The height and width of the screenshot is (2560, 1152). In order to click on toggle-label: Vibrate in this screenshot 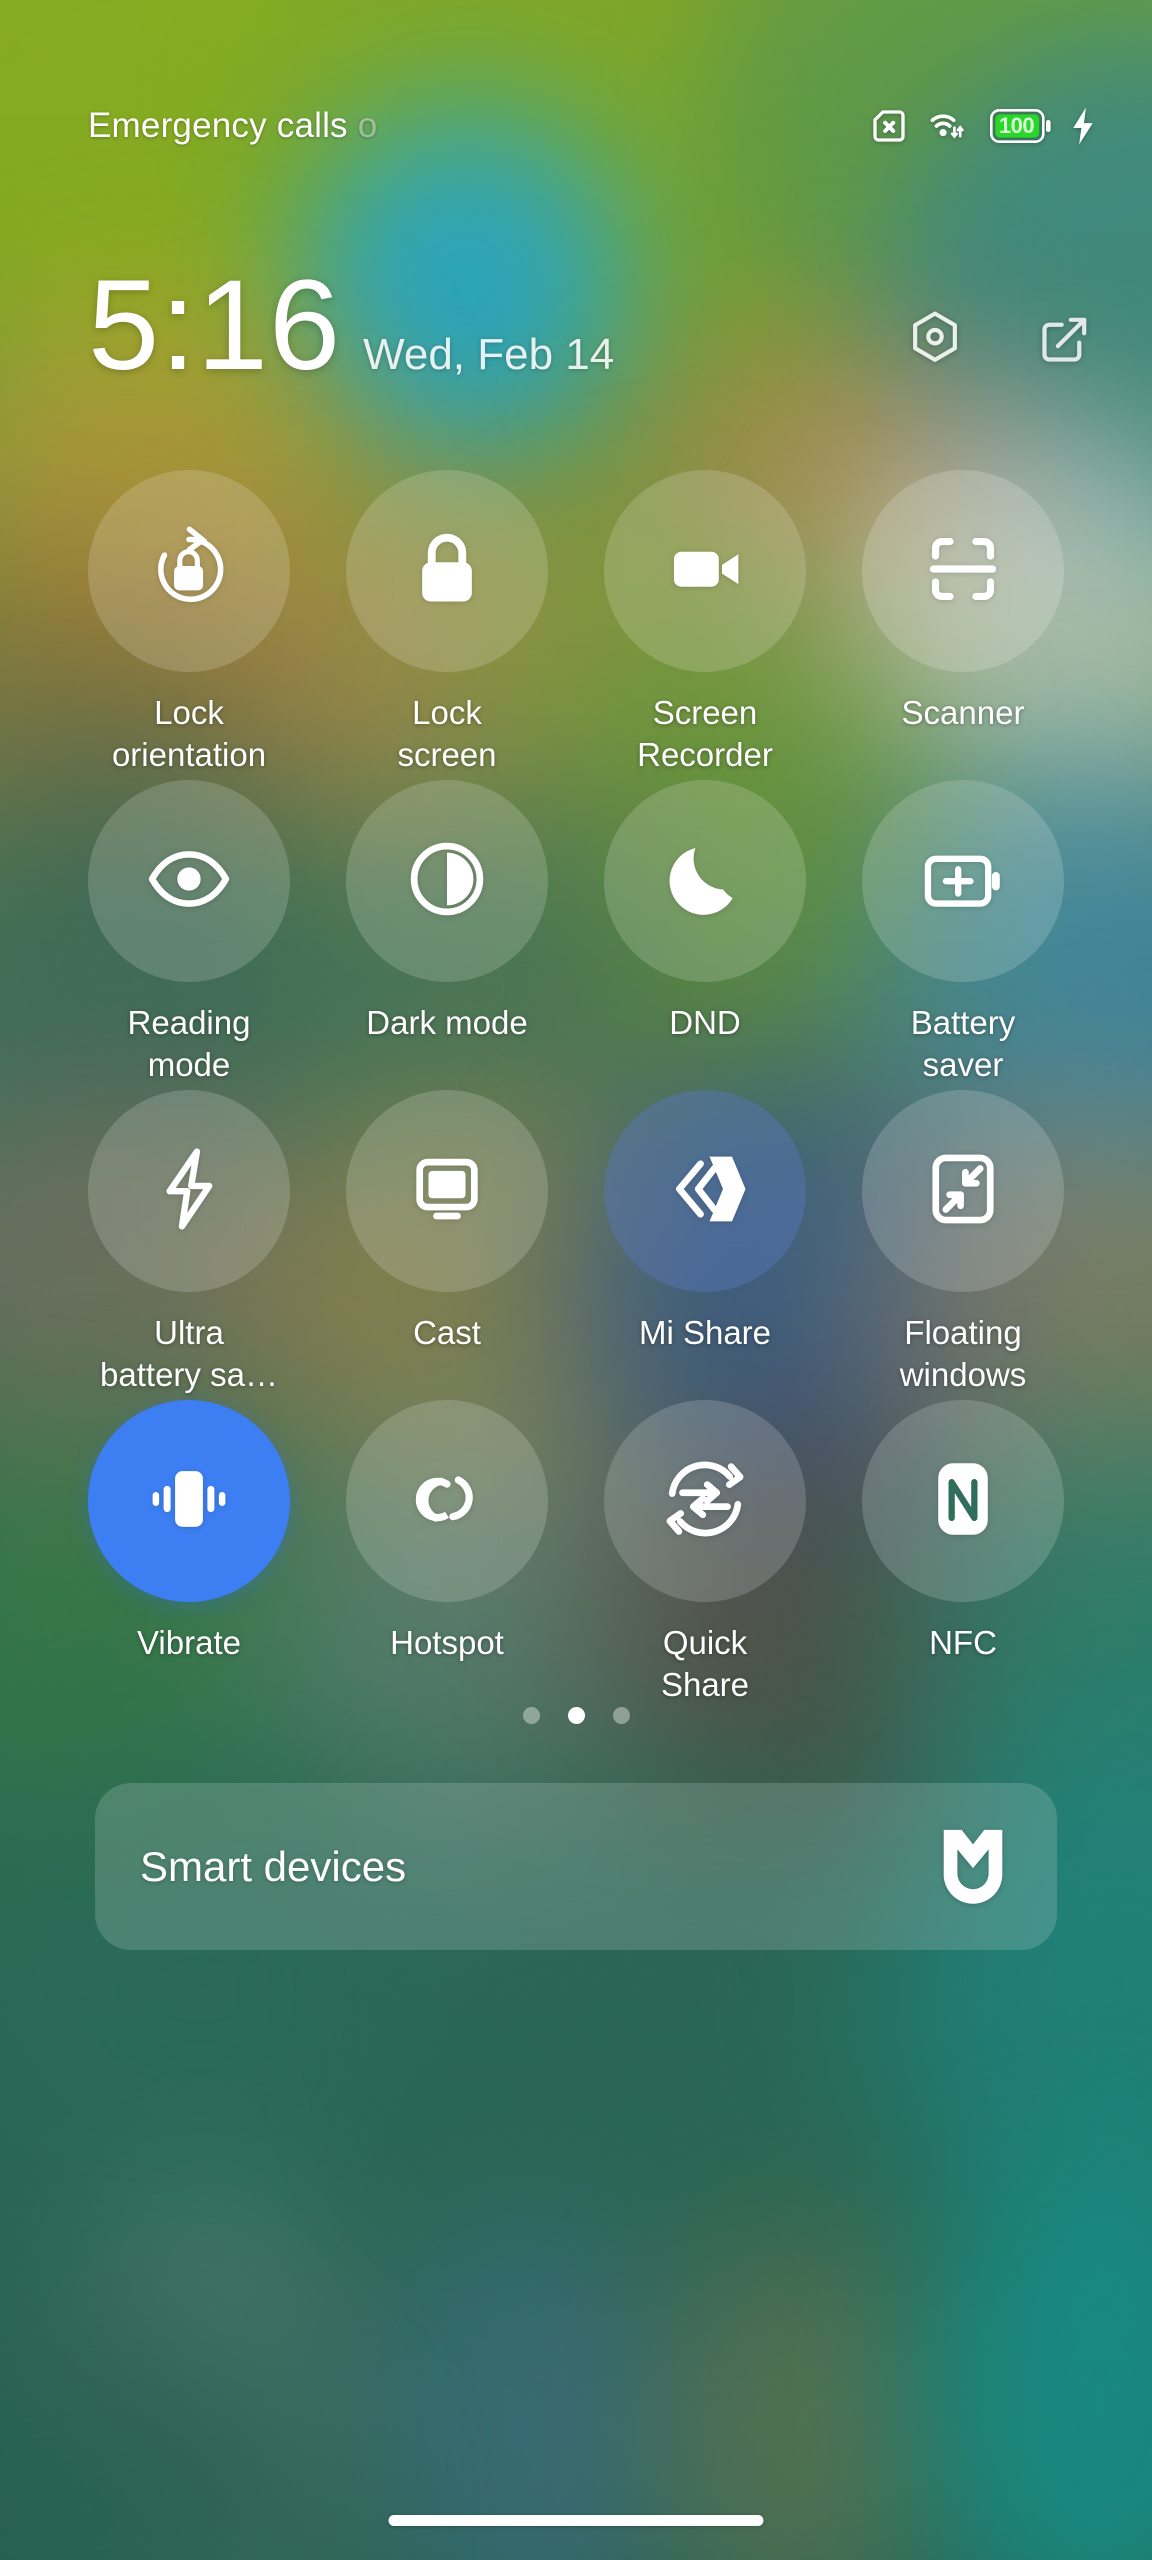, I will do `click(189, 1642)`.